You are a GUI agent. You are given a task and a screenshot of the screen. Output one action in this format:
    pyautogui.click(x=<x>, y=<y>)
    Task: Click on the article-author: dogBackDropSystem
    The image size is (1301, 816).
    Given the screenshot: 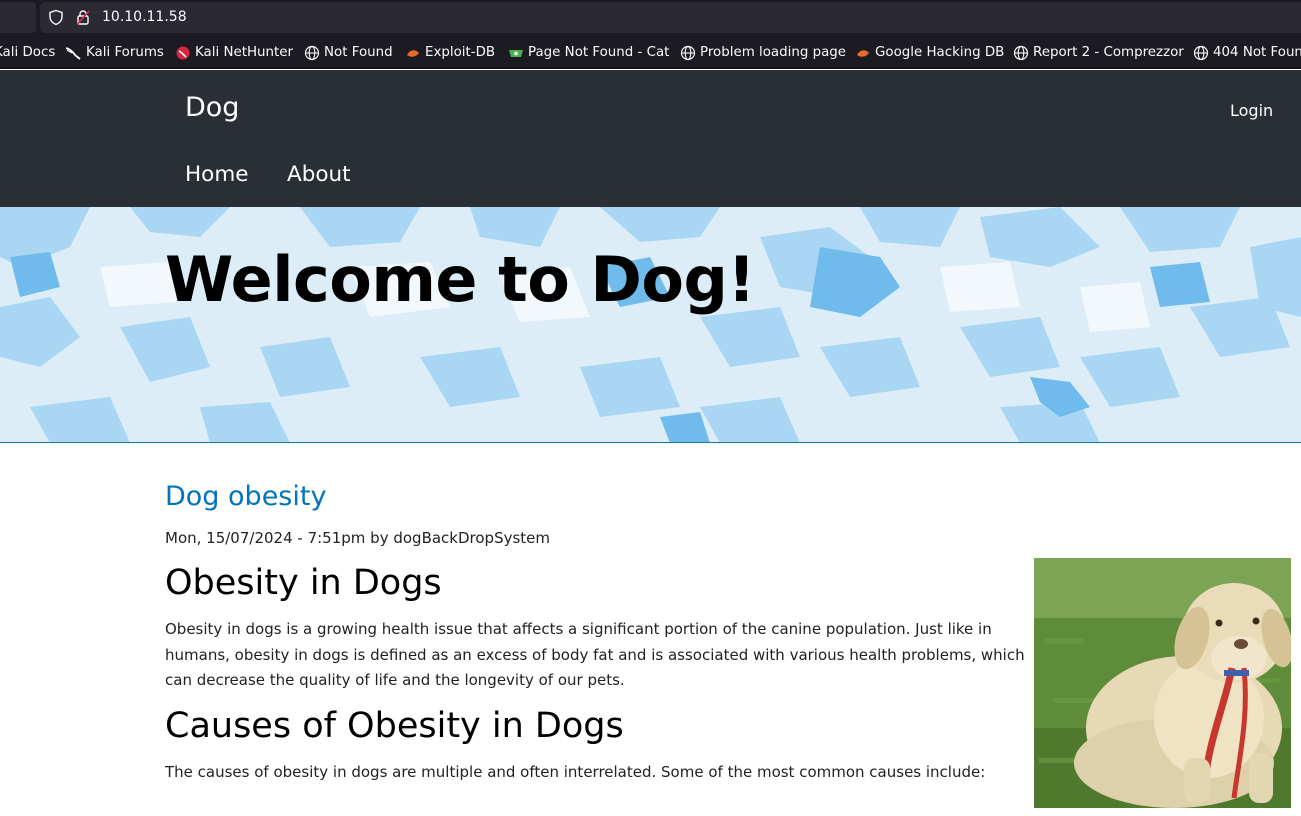 What is the action you would take?
    pyautogui.click(x=471, y=538)
    